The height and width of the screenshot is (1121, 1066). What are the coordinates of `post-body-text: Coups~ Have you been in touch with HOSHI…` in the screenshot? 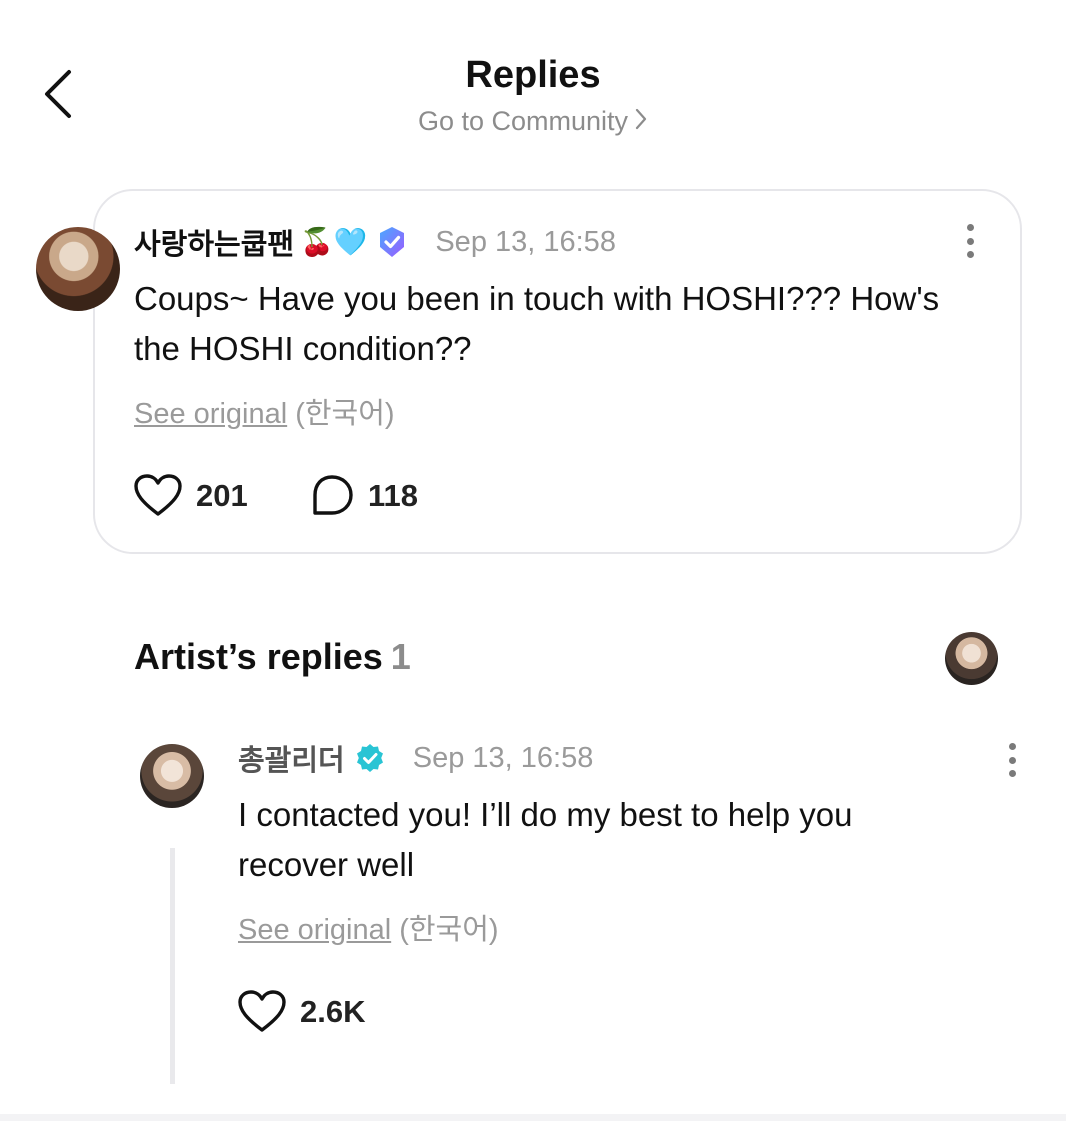 It's located at (537, 323).